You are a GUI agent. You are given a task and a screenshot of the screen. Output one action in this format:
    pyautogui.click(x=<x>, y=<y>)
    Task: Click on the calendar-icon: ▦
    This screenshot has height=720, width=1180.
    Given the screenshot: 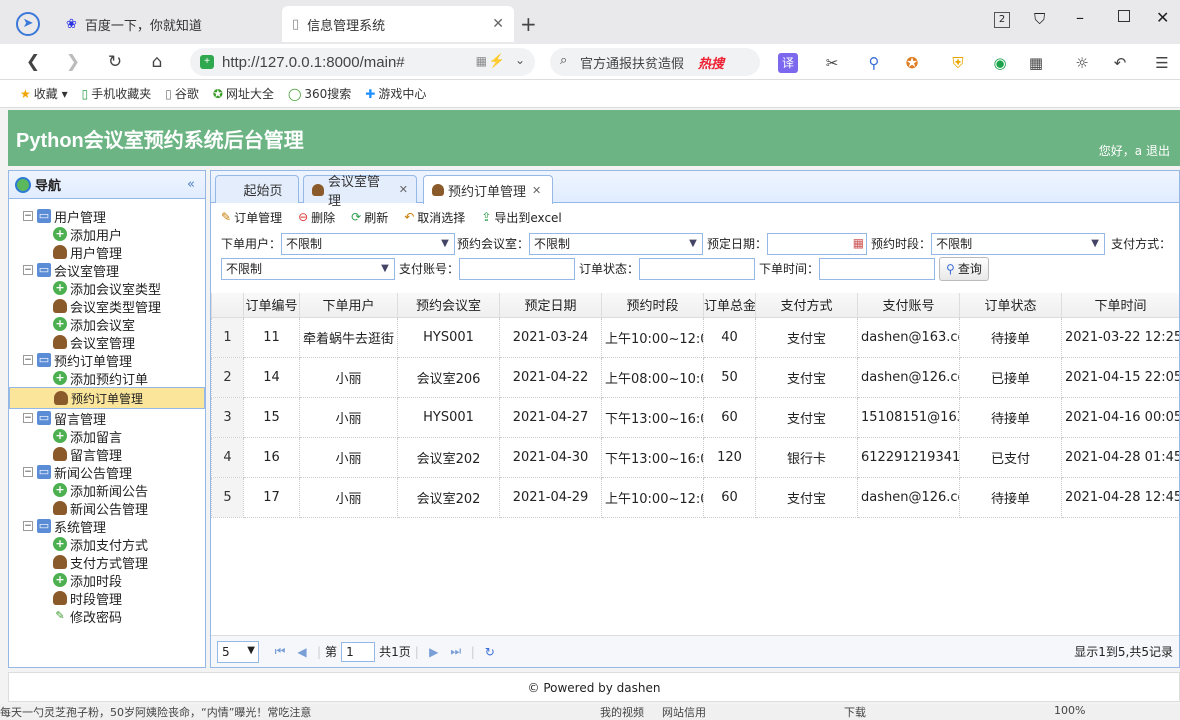 What is the action you would take?
    pyautogui.click(x=858, y=243)
    